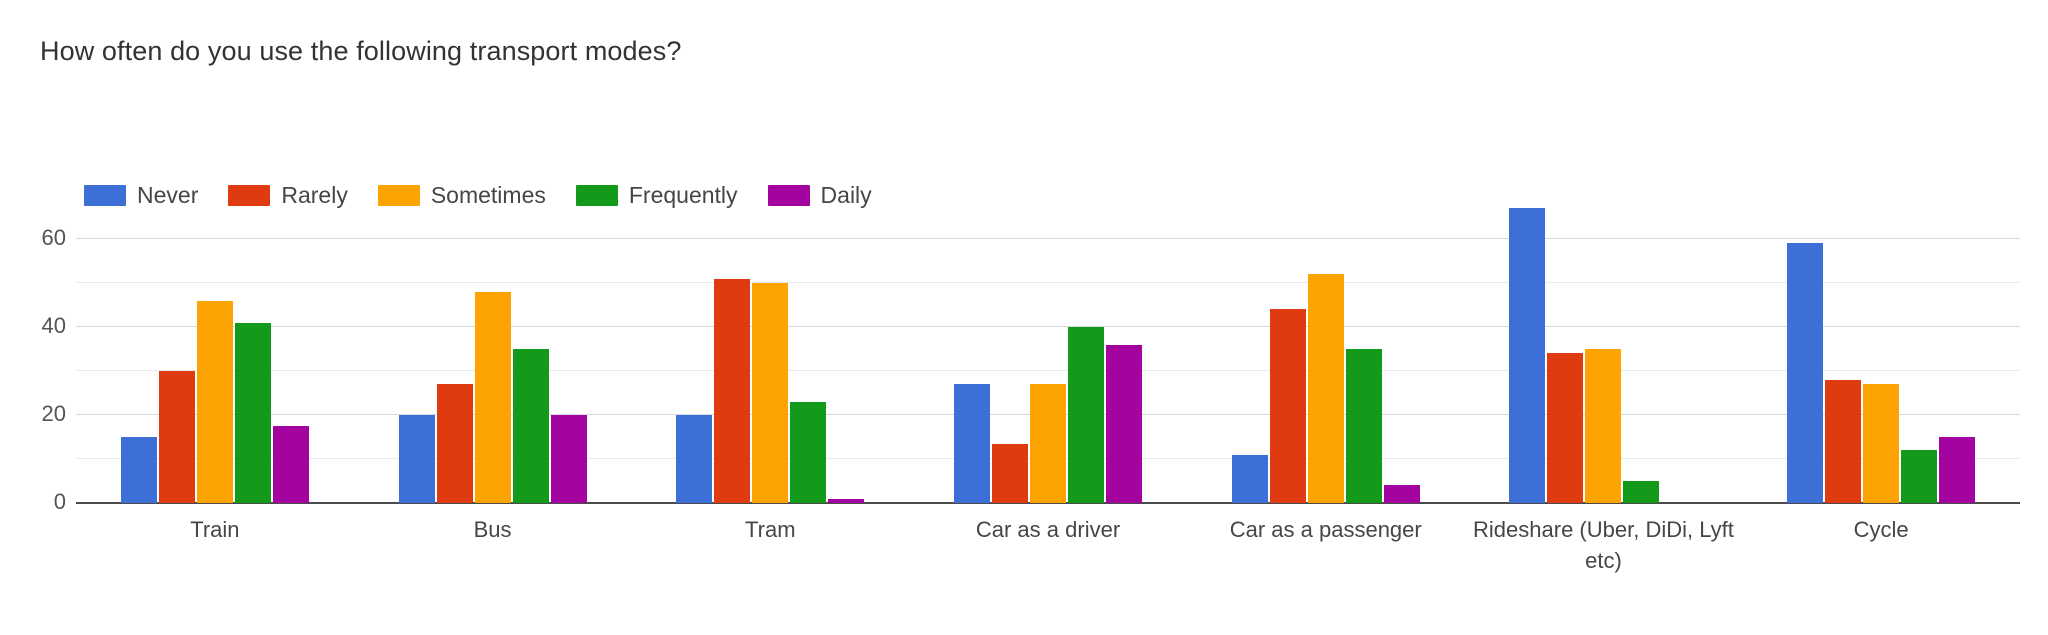  What do you see at coordinates (215, 529) in the screenshot?
I see `x-axis-category-label: Train` at bounding box center [215, 529].